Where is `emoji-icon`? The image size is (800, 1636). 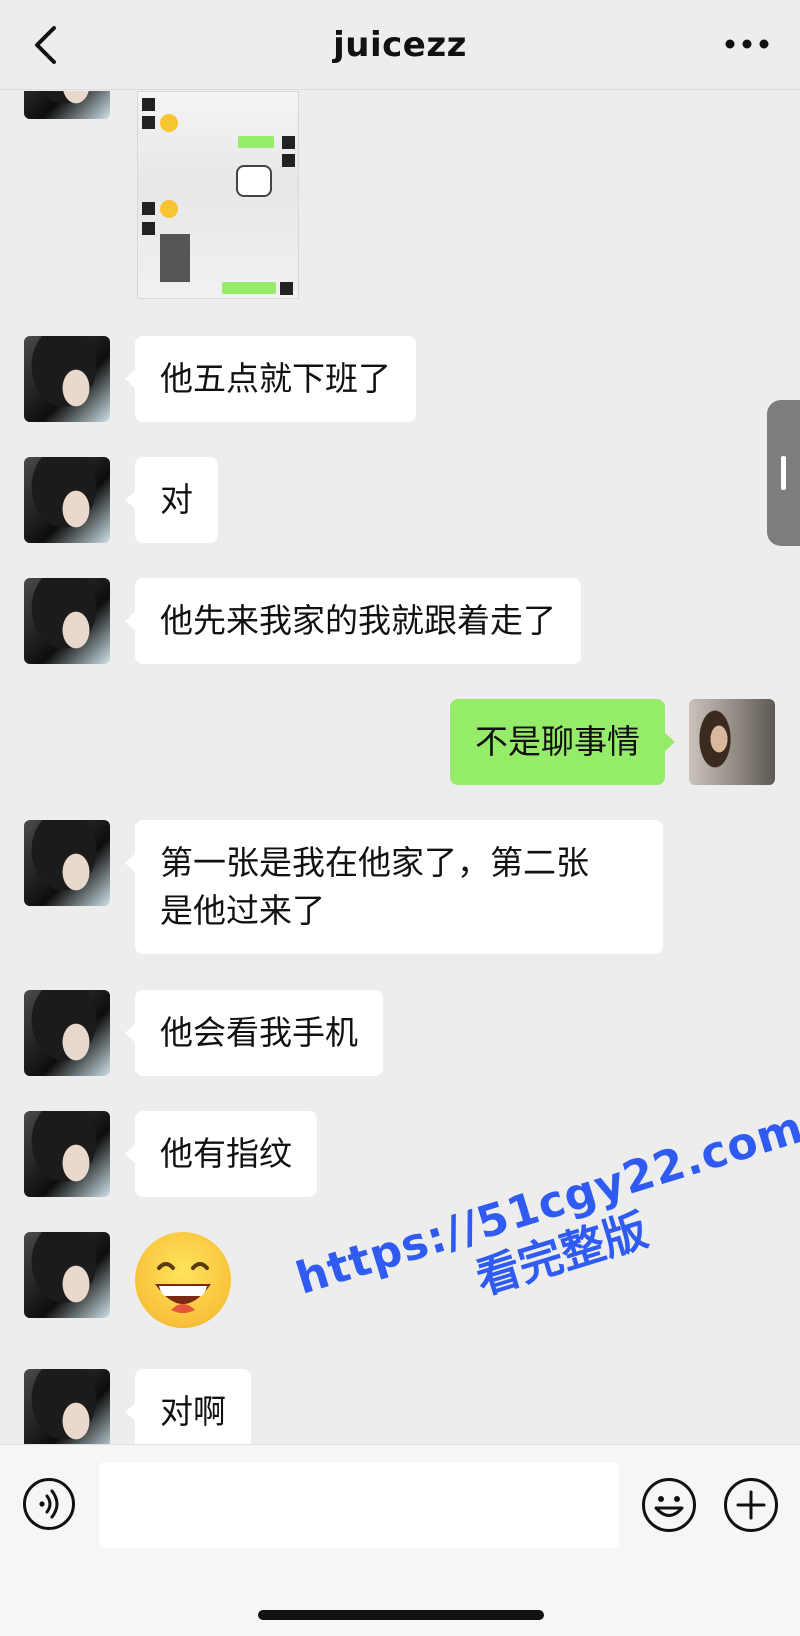
emoji-icon is located at coordinates (669, 1505).